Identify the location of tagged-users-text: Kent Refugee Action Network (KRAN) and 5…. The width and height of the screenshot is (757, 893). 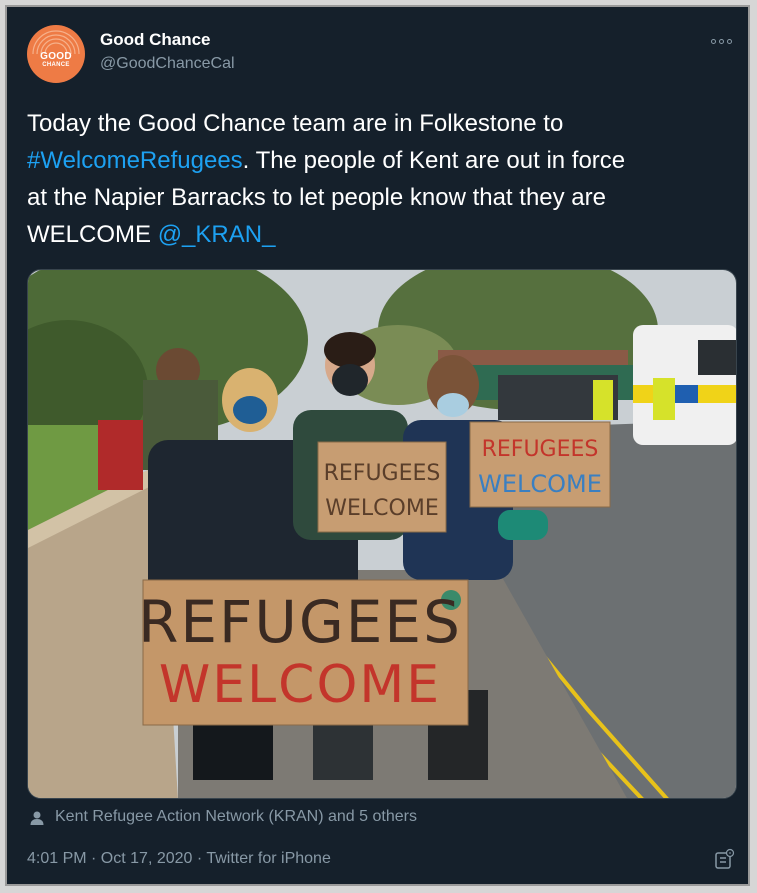
(236, 817).